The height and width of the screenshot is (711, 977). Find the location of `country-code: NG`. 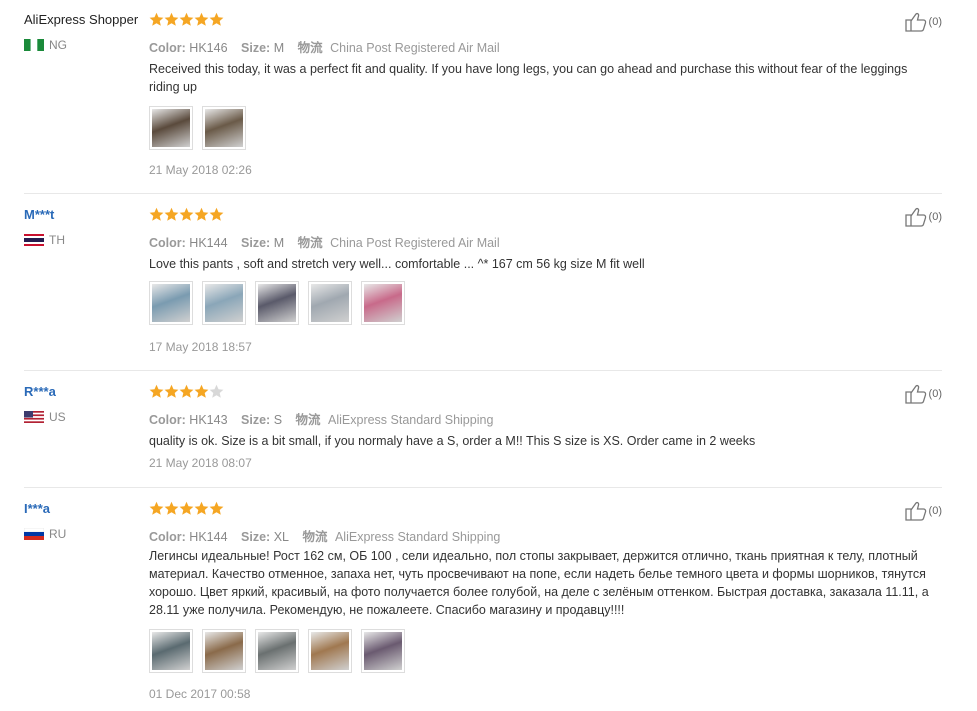

country-code: NG is located at coordinates (58, 45).